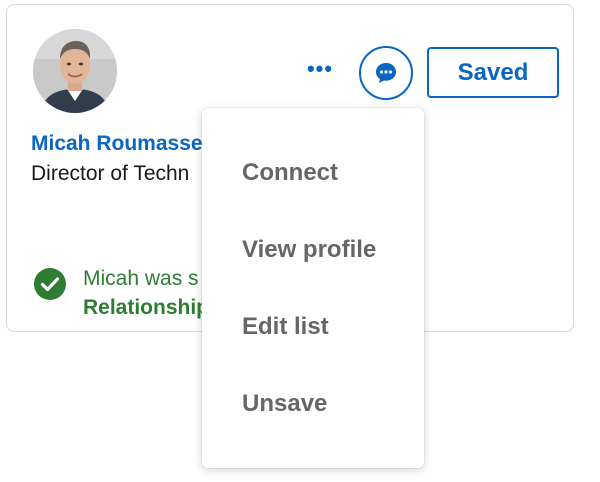 The height and width of the screenshot is (482, 600). I want to click on saved-button: Saved, so click(493, 72).